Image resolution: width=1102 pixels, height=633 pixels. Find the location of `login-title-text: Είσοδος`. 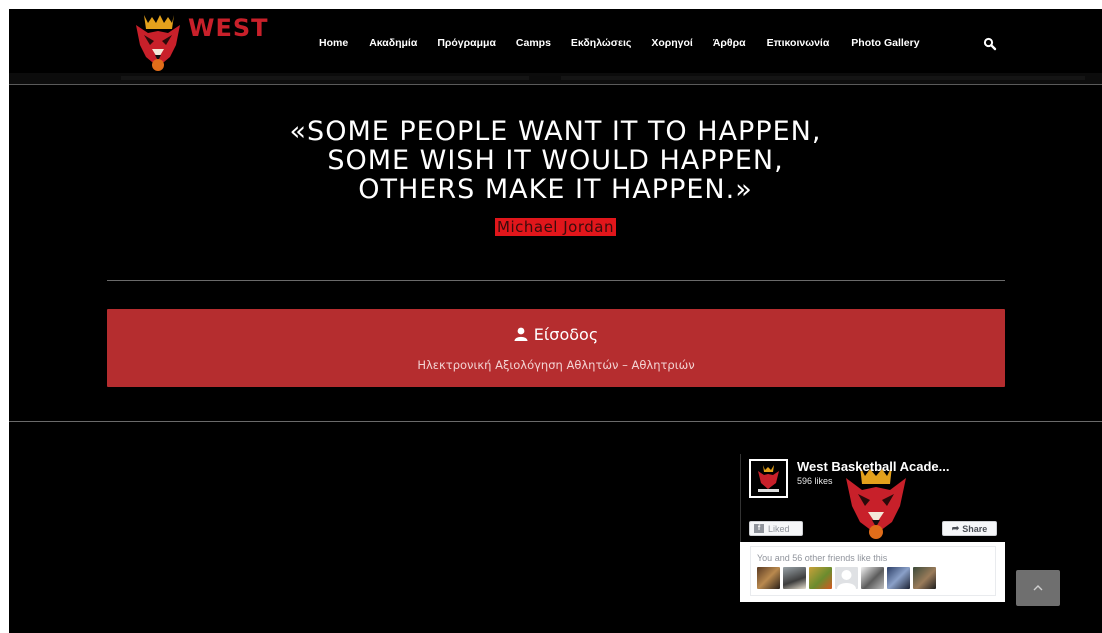

login-title-text: Είσοδος is located at coordinates (566, 334).